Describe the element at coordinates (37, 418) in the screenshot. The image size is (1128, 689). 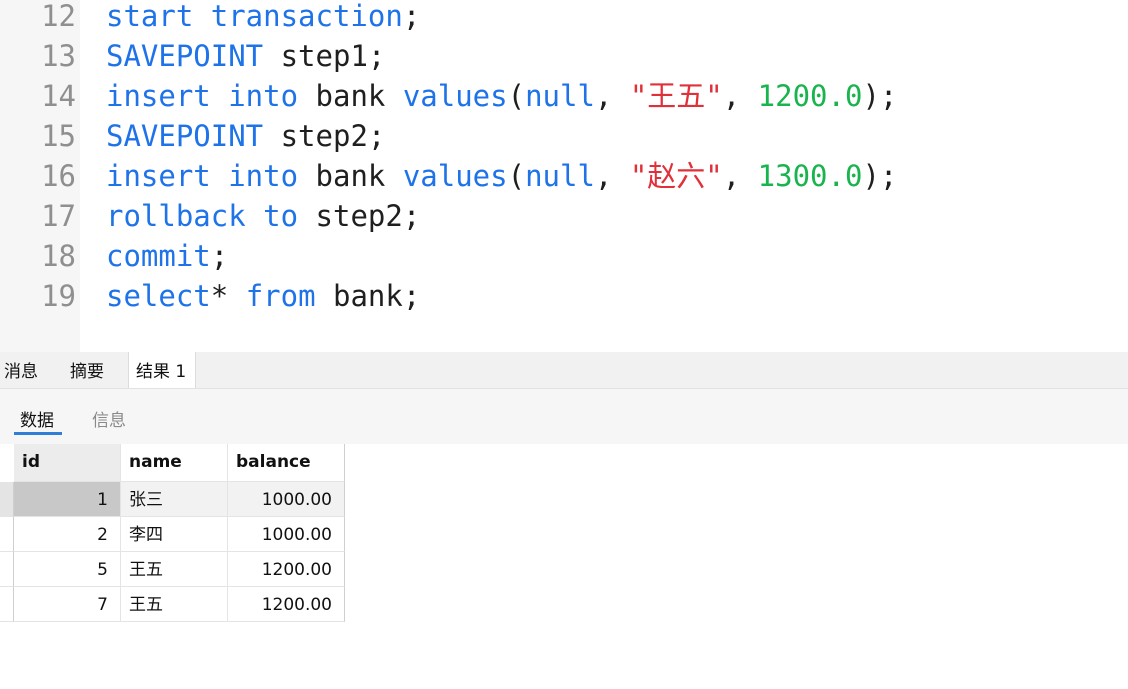
I see `subtab-data: 数据` at that location.